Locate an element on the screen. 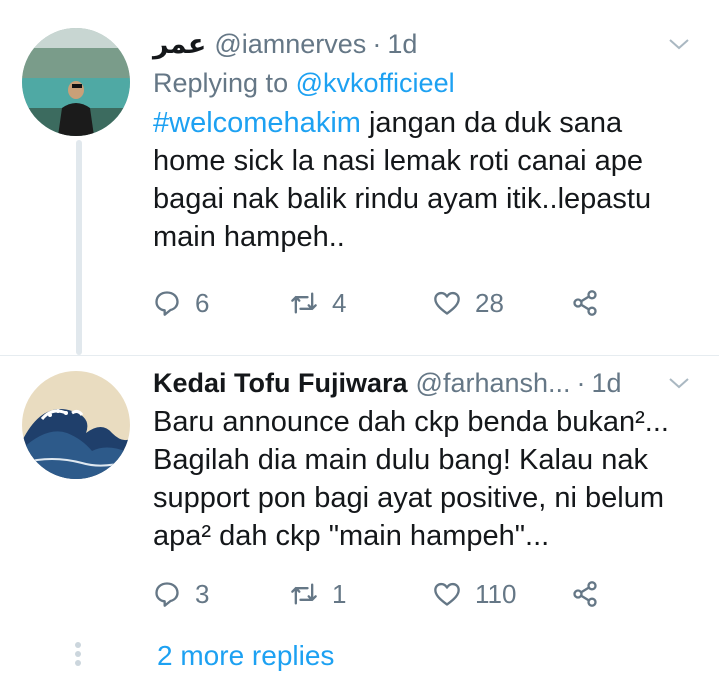 The height and width of the screenshot is (693, 719). author-handle: @iamnerves is located at coordinates (290, 44).